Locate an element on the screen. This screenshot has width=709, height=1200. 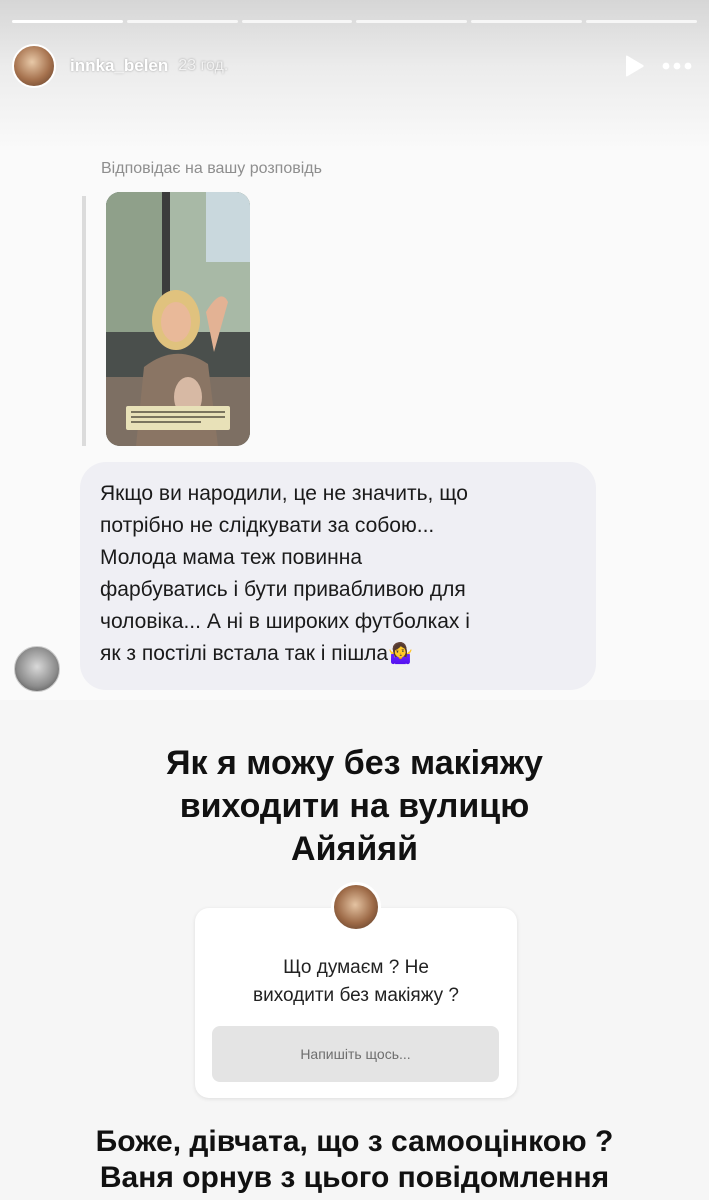
more-options-button is located at coordinates (677, 66).